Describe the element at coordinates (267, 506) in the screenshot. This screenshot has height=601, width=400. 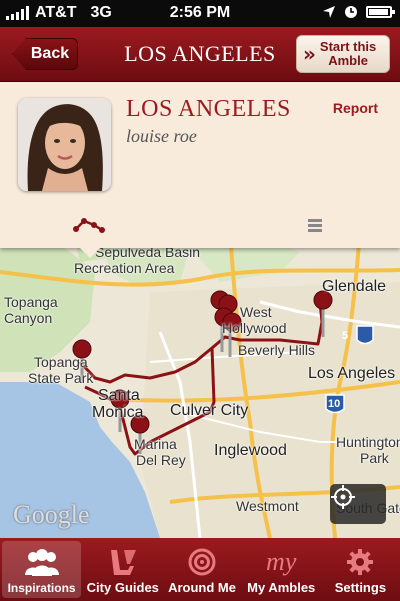
I see `map-label-westmont: Westmont` at that location.